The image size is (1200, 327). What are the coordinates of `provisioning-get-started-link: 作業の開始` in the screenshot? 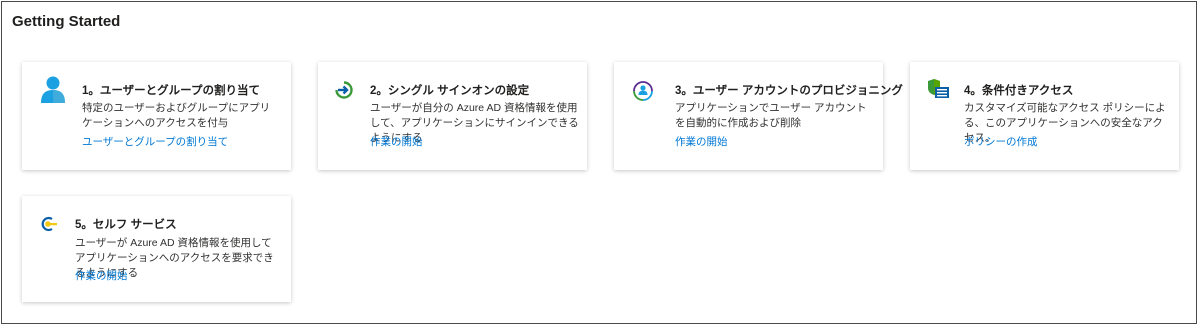 It's located at (701, 141).